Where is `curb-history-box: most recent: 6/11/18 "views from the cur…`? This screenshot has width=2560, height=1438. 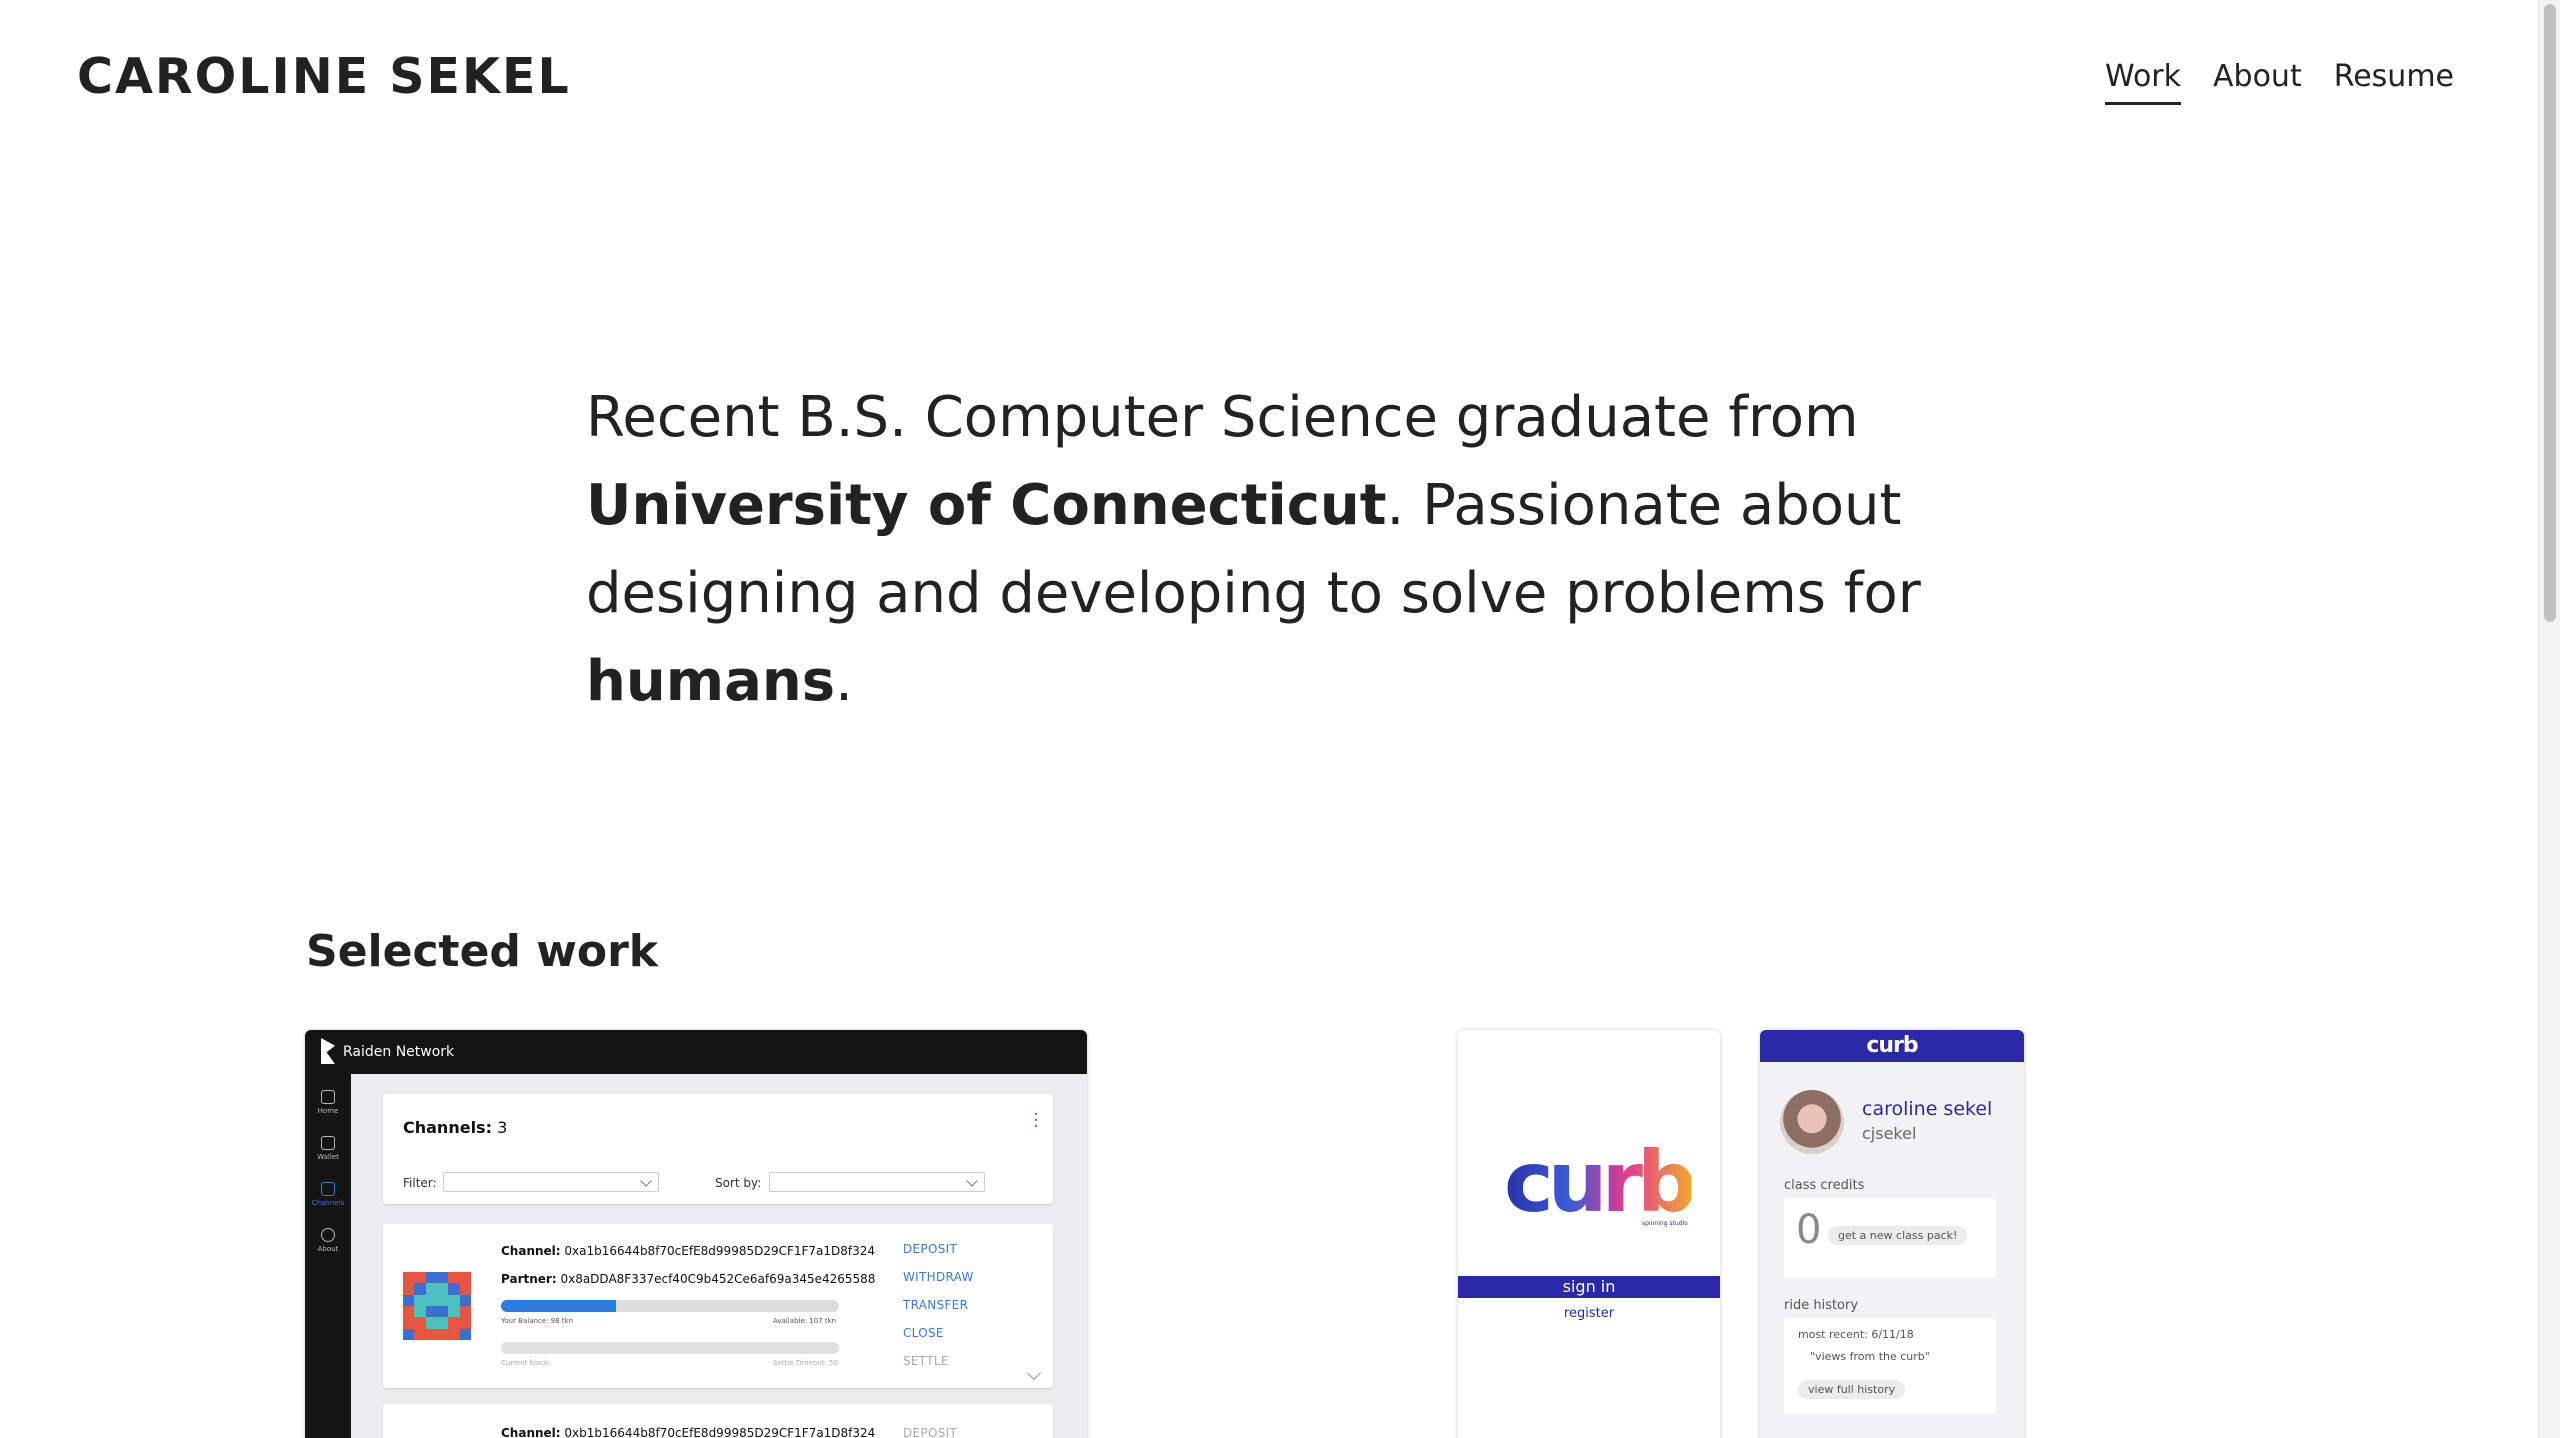
curb-history-box: most recent: 6/11/18 "views from the cur… is located at coordinates (1890, 1366).